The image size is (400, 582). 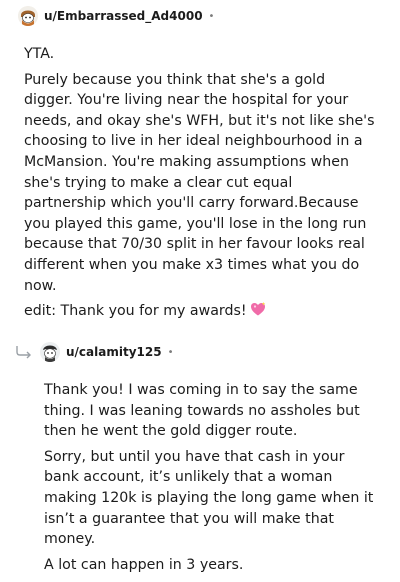 I want to click on sparkling-heart-icon, so click(x=258, y=309).